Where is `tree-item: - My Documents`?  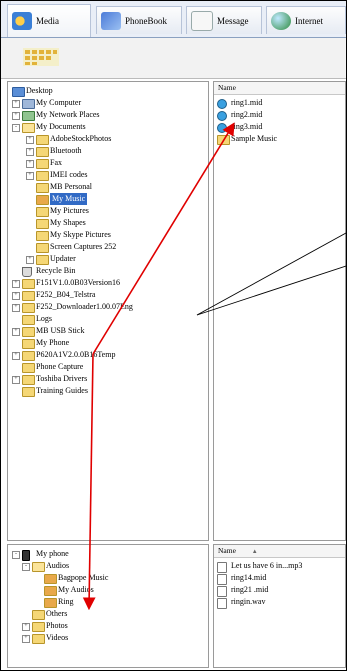 tree-item: - My Documents is located at coordinates (108, 127).